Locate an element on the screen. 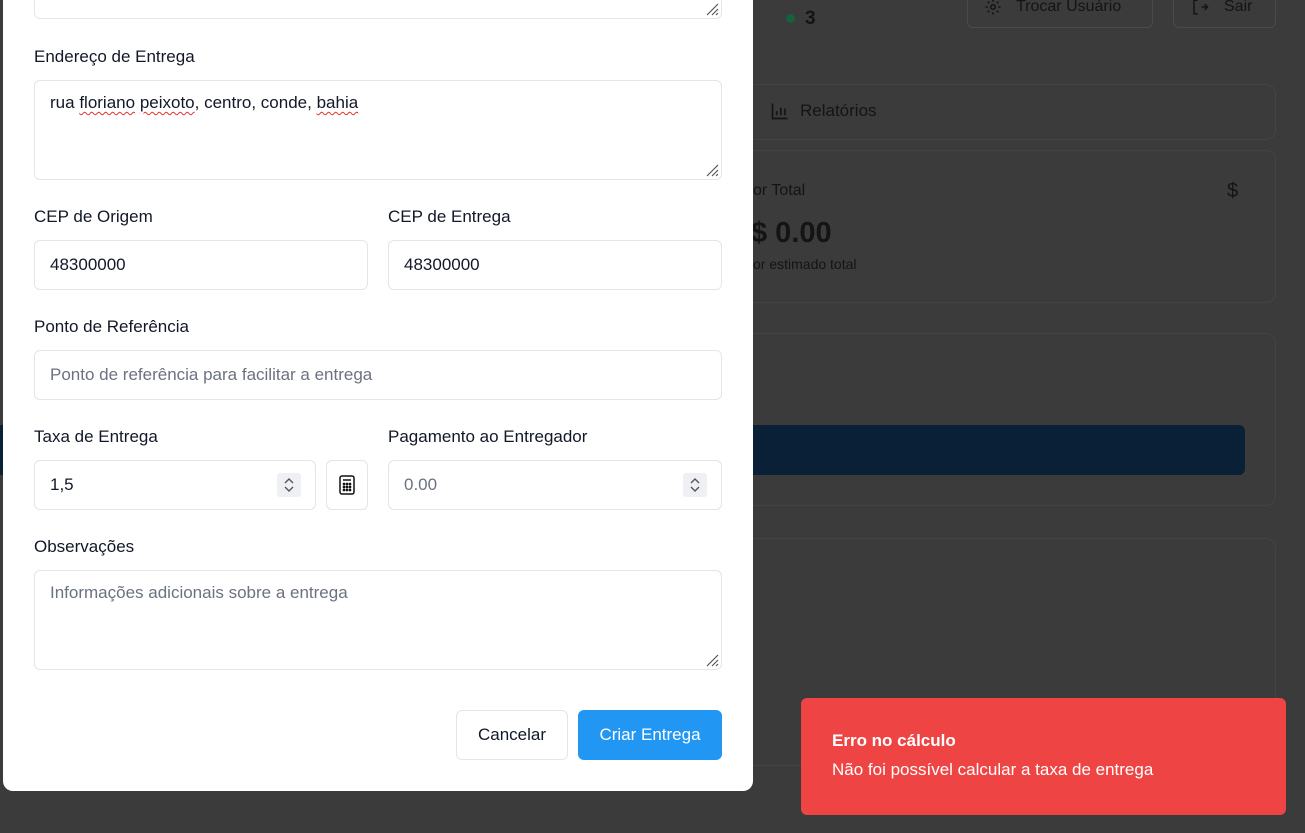 Image resolution: width=1305 pixels, height=833 pixels. dollar-icon: $ is located at coordinates (1233, 191).